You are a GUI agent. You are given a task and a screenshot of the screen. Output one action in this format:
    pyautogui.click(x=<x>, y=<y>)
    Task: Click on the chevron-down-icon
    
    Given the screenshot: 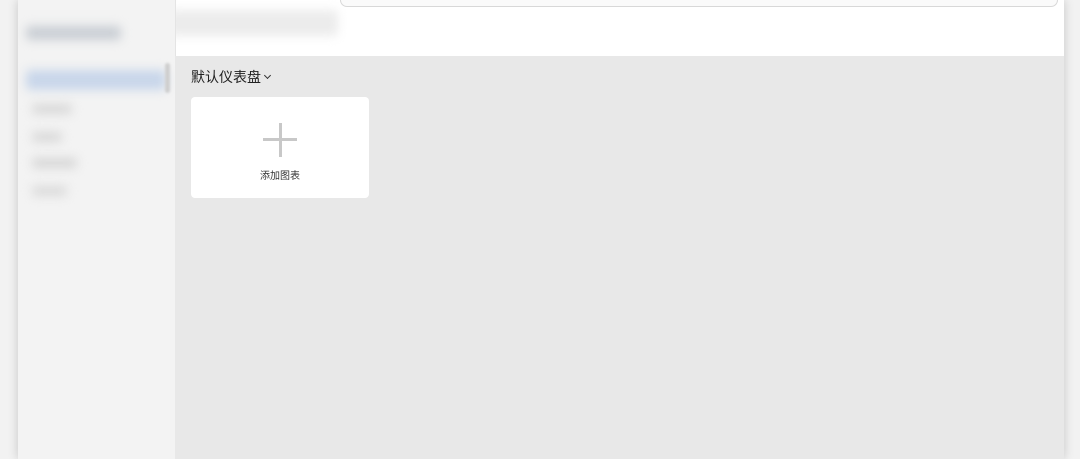 What is the action you would take?
    pyautogui.click(x=267, y=75)
    